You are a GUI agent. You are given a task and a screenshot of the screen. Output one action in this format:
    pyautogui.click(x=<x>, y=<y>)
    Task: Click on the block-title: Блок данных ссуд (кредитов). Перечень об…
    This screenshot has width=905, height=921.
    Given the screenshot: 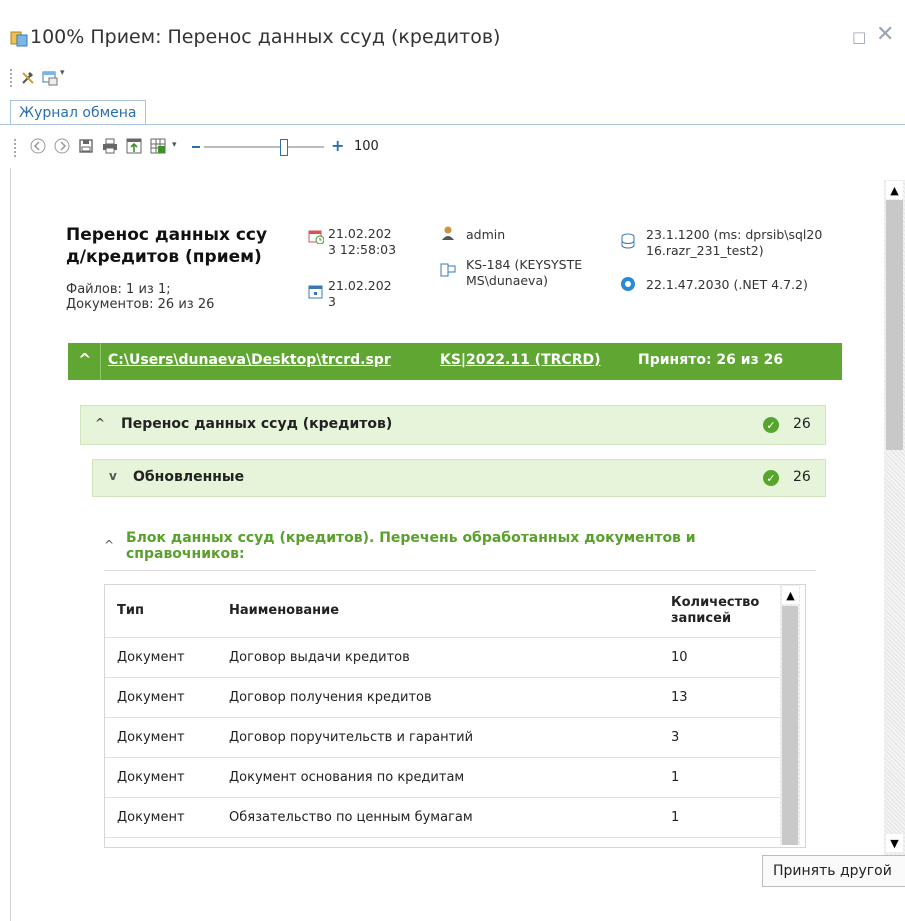 What is the action you would take?
    pyautogui.click(x=411, y=546)
    